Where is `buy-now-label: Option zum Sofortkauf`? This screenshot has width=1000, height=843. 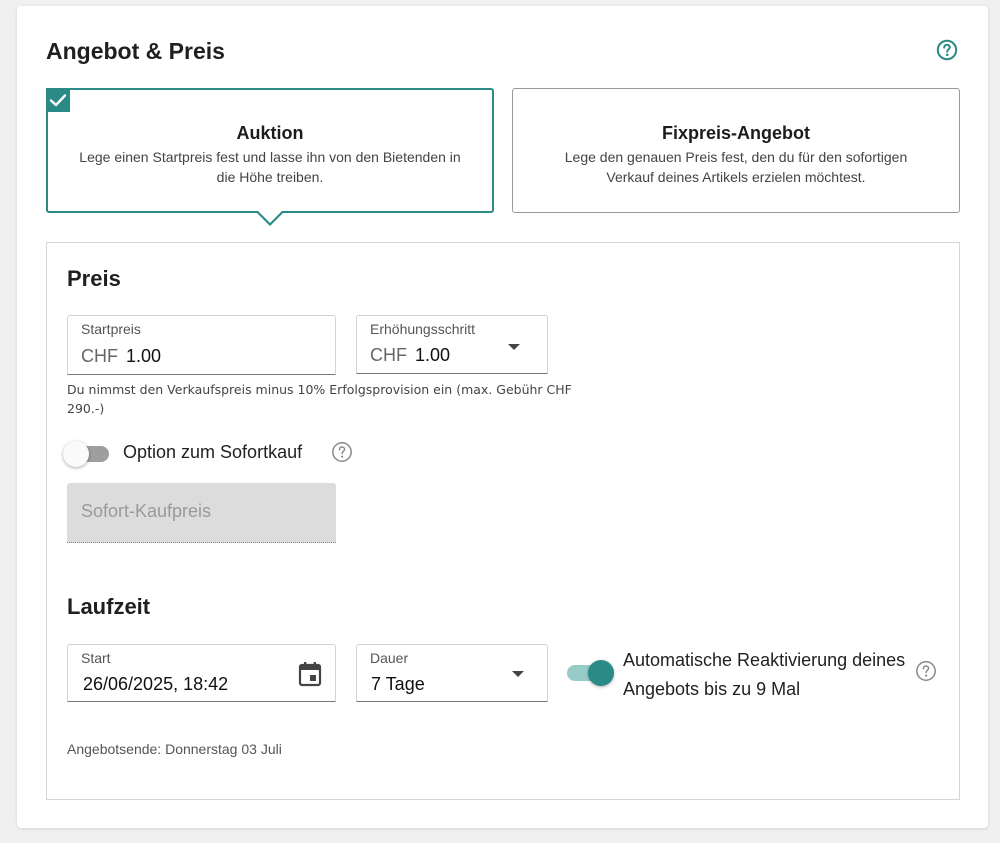 buy-now-label: Option zum Sofortkauf is located at coordinates (213, 452).